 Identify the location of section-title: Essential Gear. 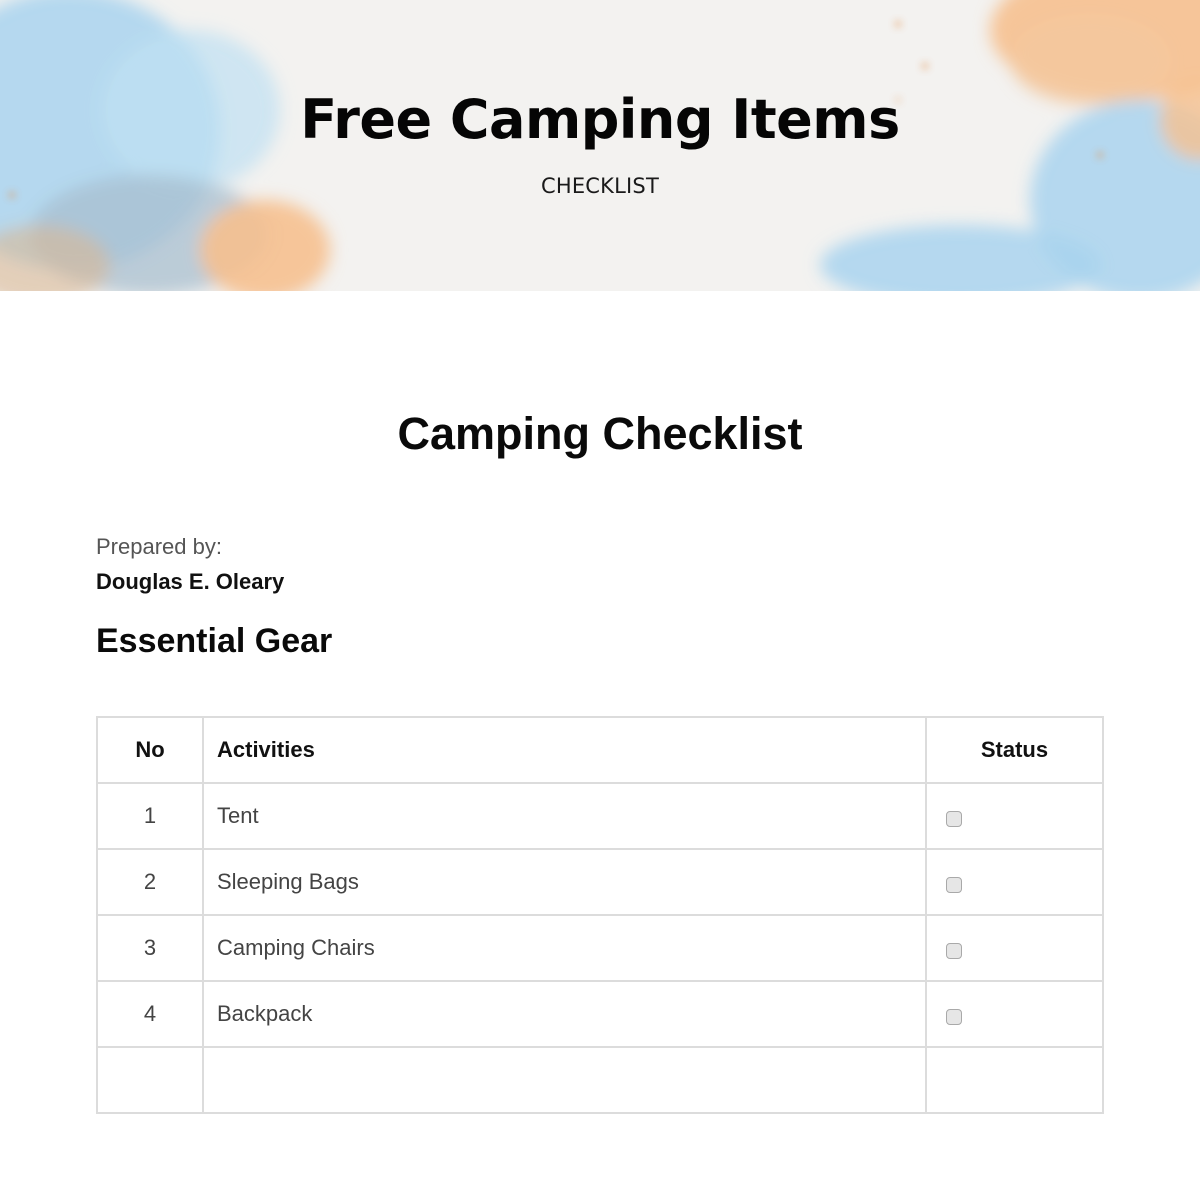
(214, 641).